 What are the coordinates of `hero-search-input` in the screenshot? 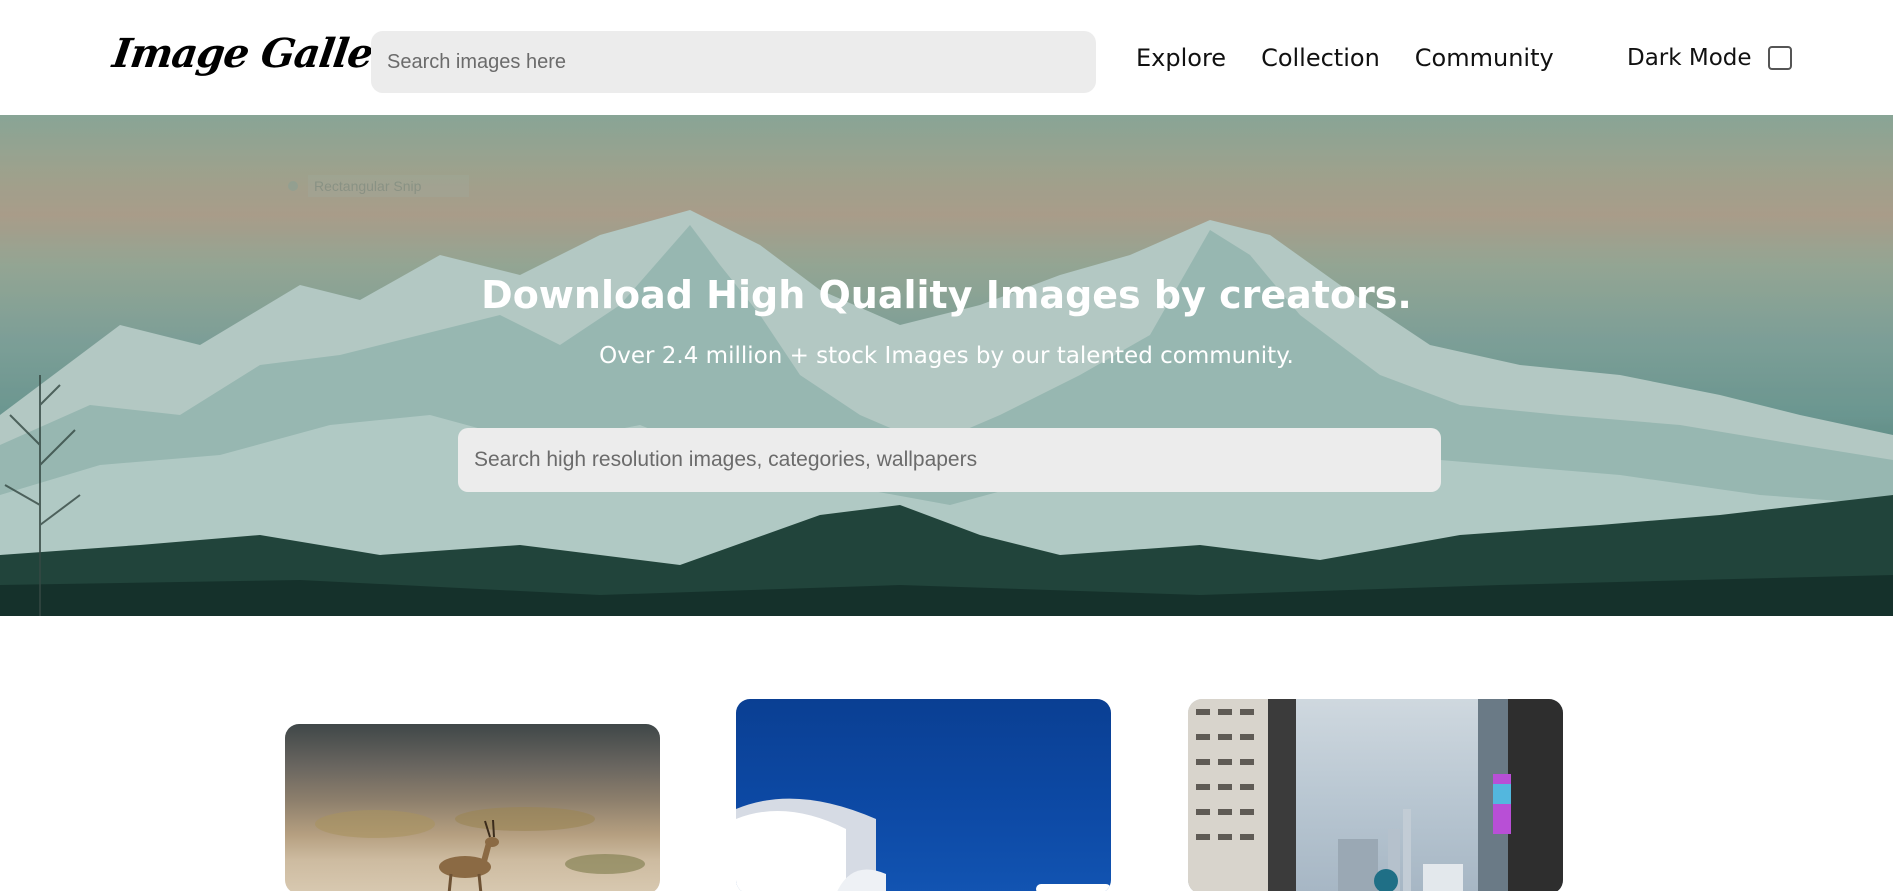 It's located at (949, 460).